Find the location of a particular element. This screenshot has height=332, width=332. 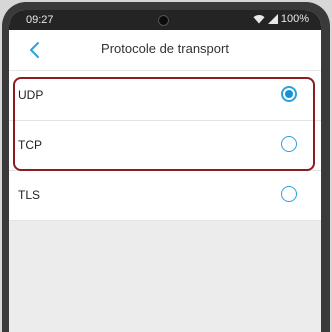

front-camera is located at coordinates (163, 20).